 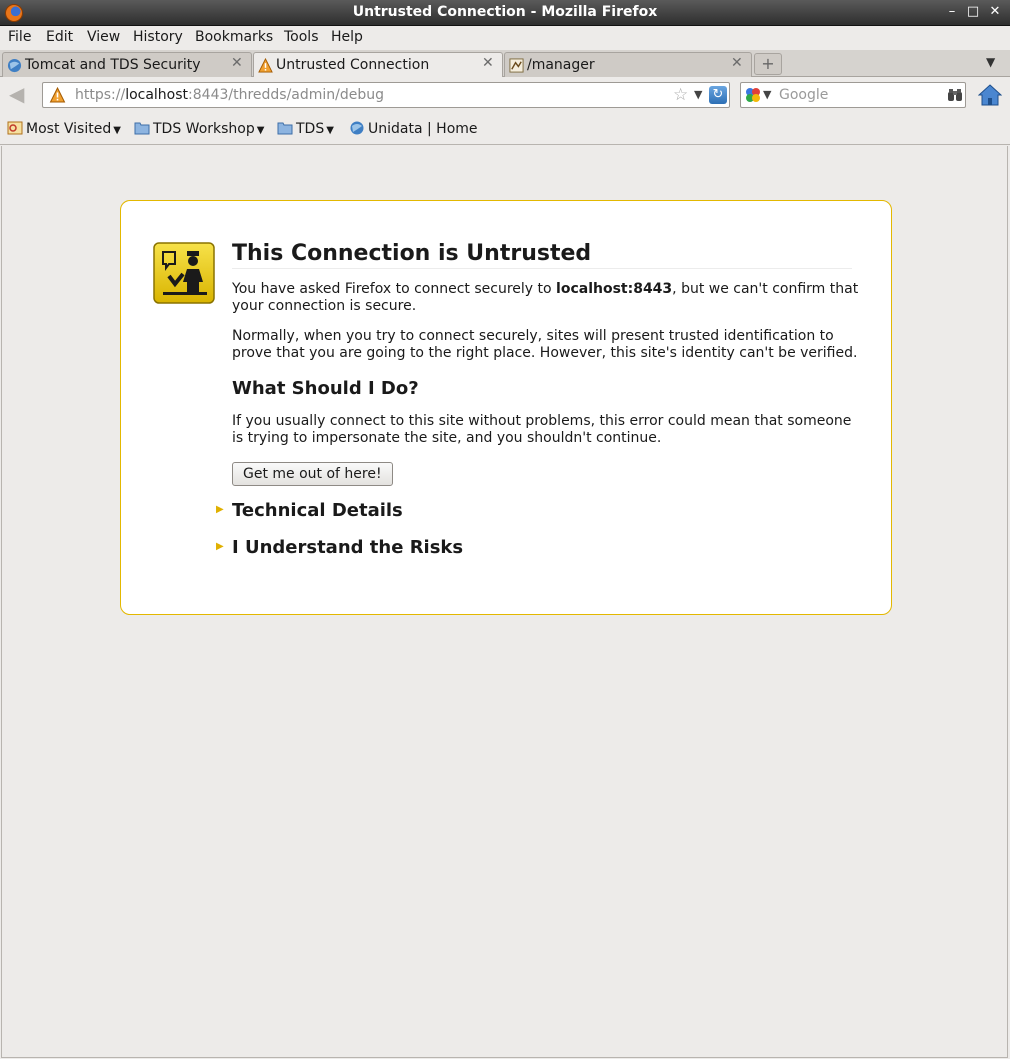 I want to click on back-arrow-icon: ◀, so click(x=20, y=95).